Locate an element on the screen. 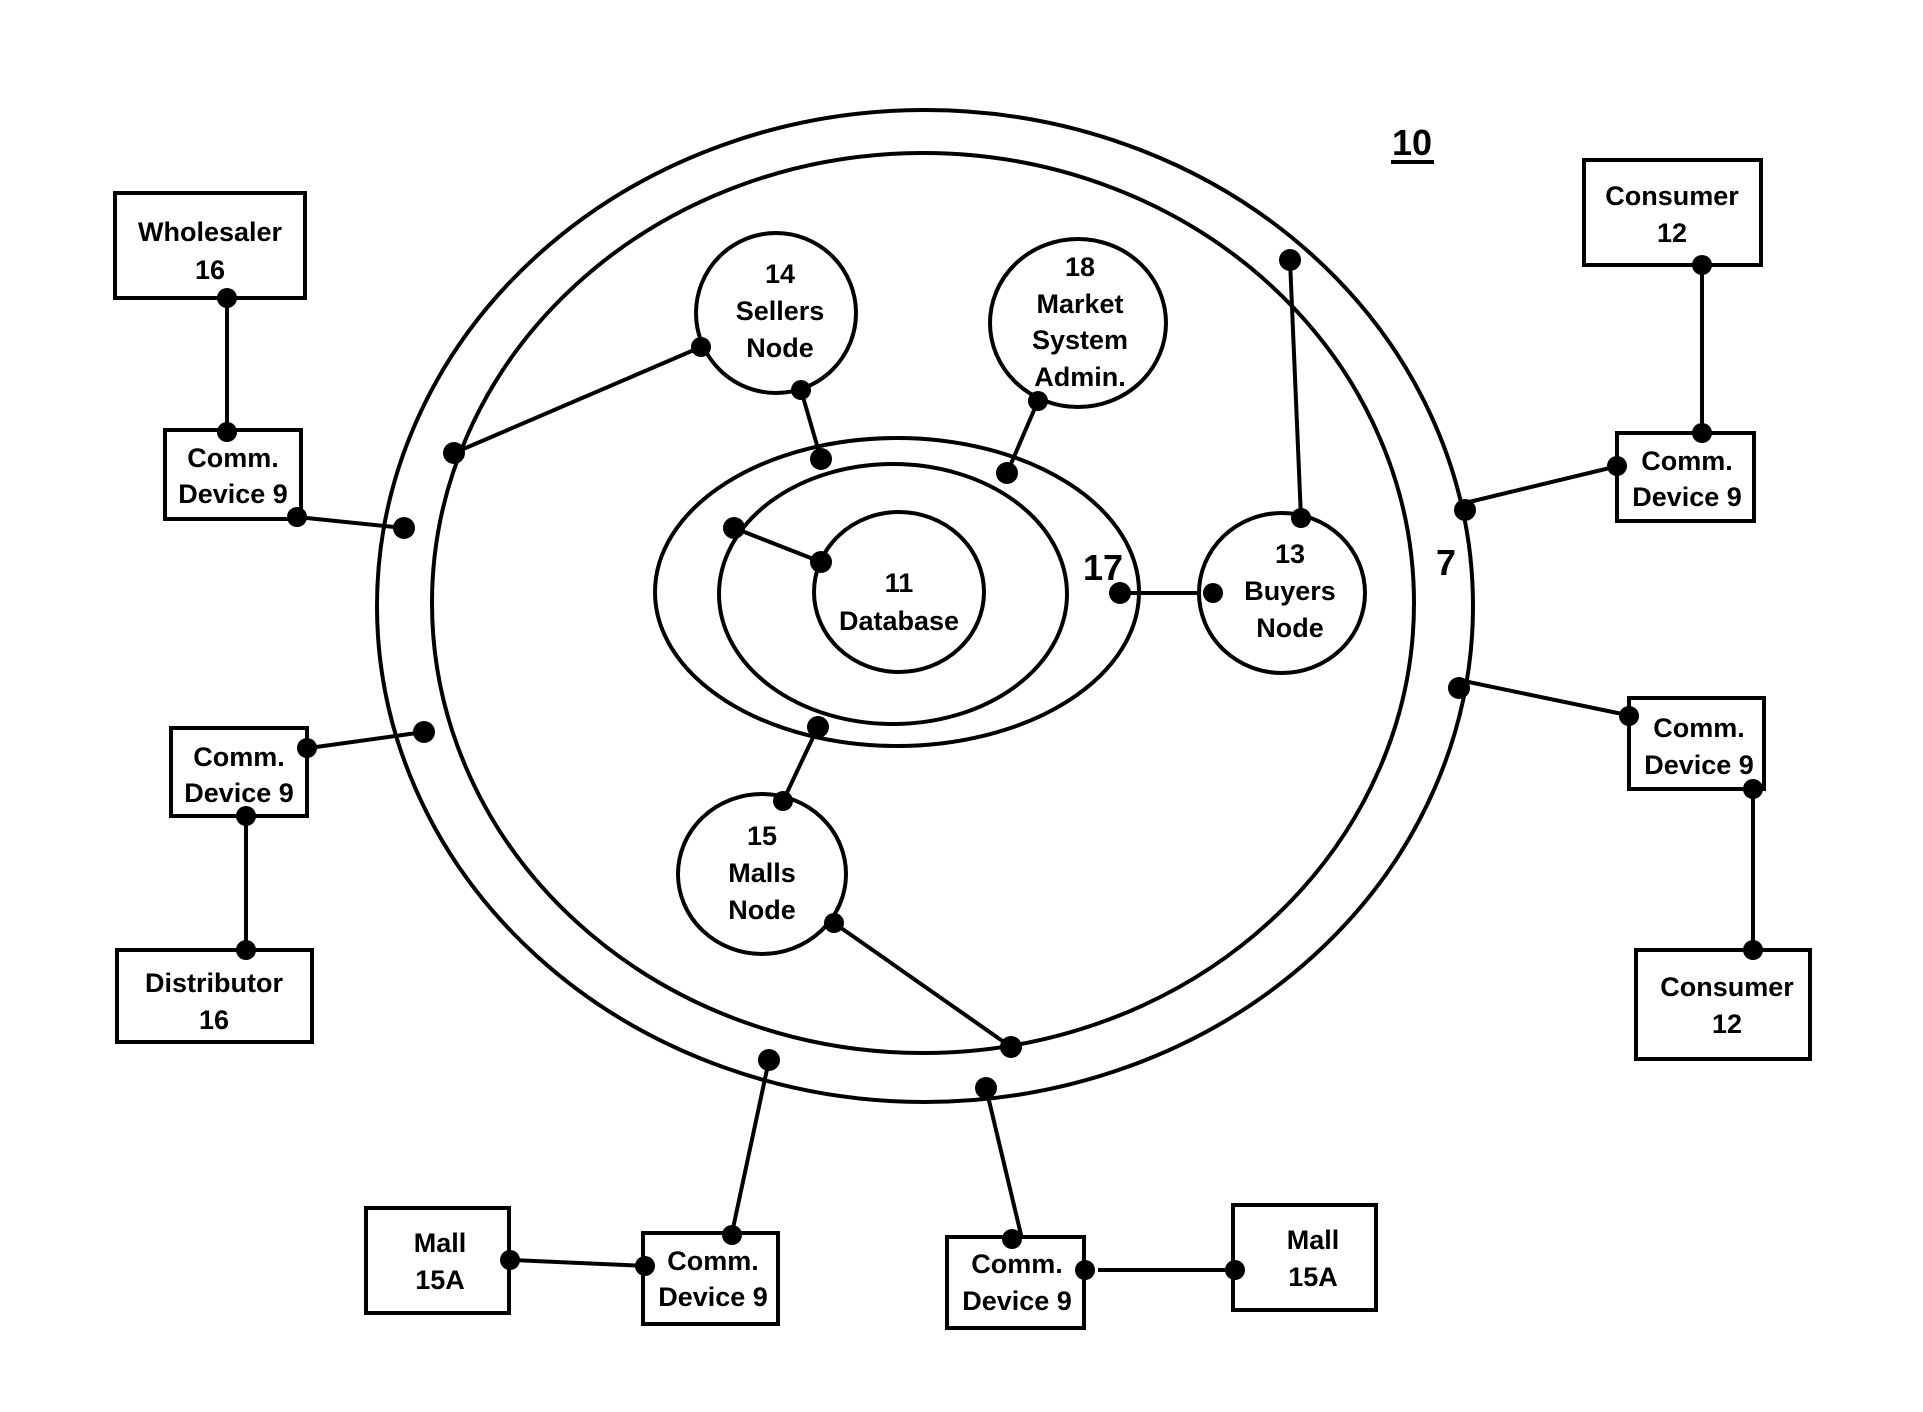 The image size is (1923, 1412). link-ring-comm-lower-right is located at coordinates (1545, 698).